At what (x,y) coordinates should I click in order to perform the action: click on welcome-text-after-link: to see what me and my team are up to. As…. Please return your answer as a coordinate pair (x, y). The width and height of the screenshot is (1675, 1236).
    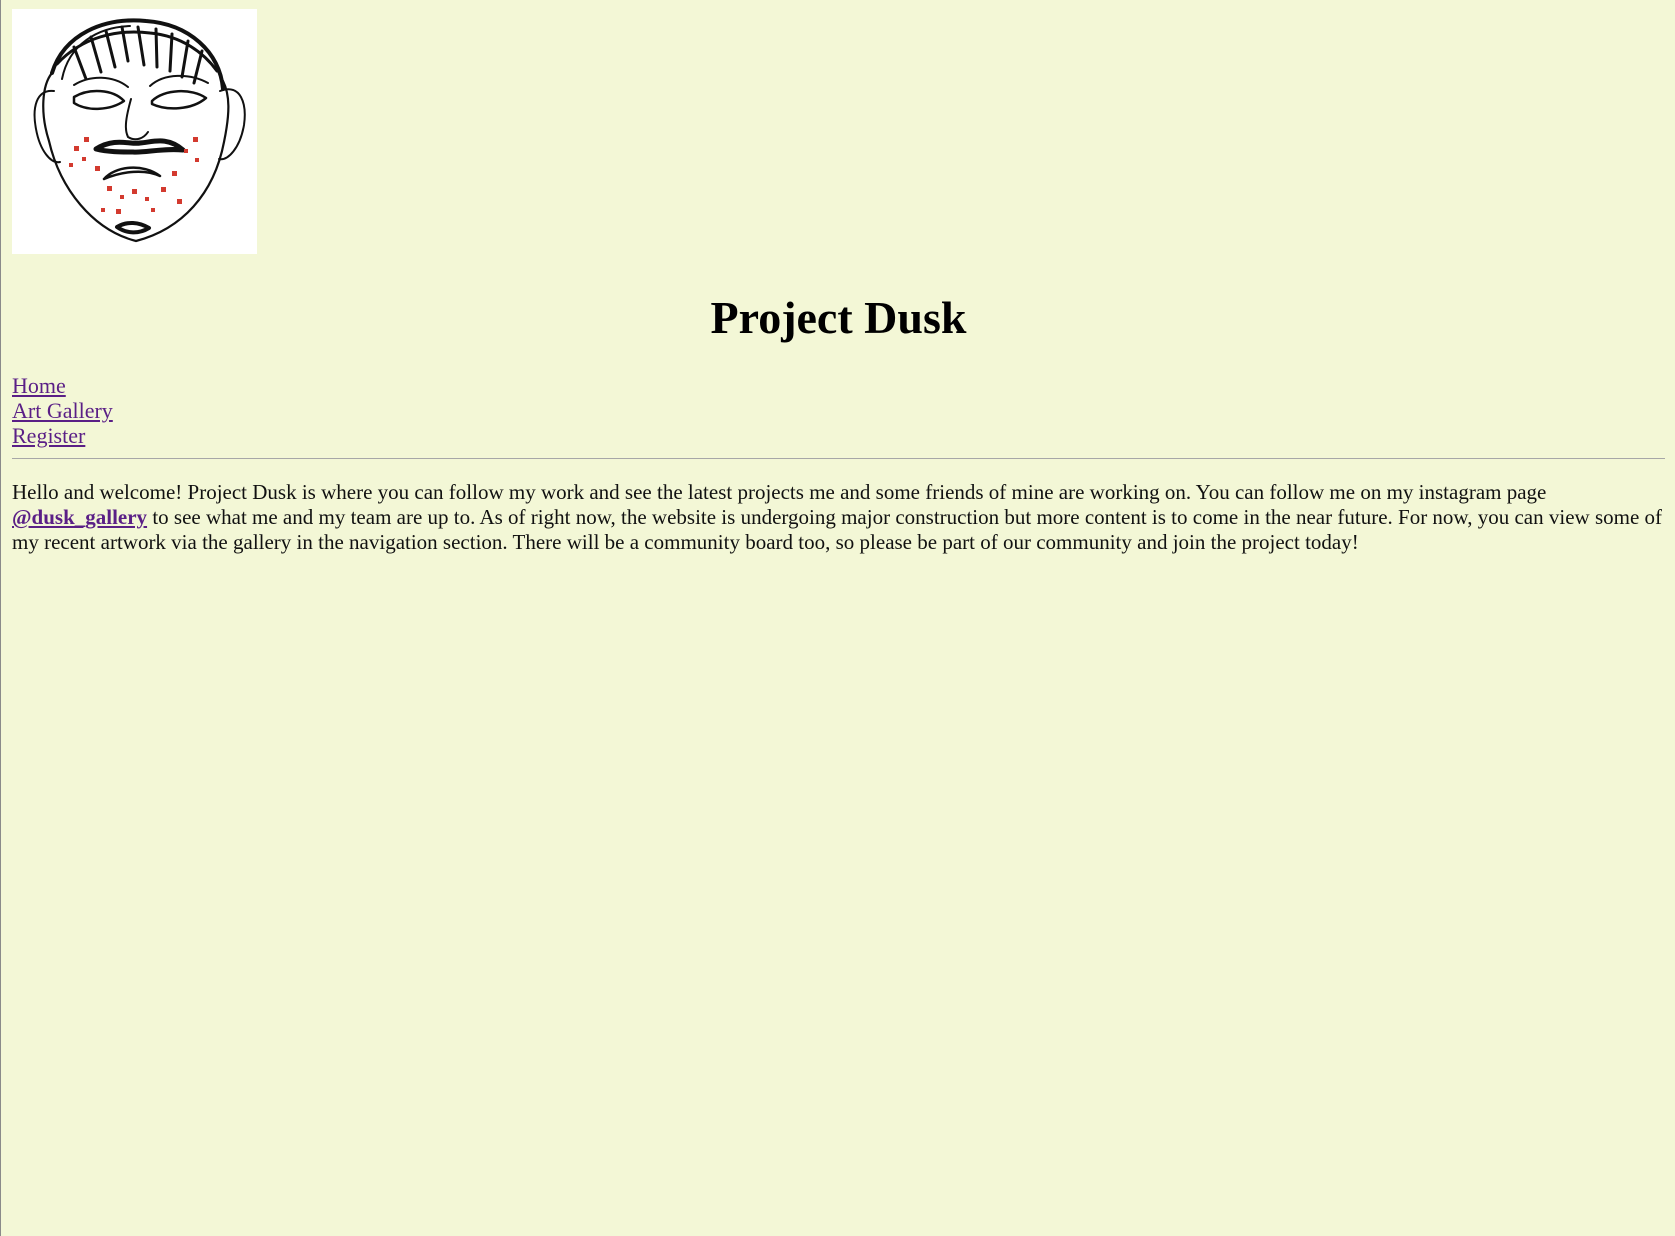
    Looking at the image, I should click on (837, 529).